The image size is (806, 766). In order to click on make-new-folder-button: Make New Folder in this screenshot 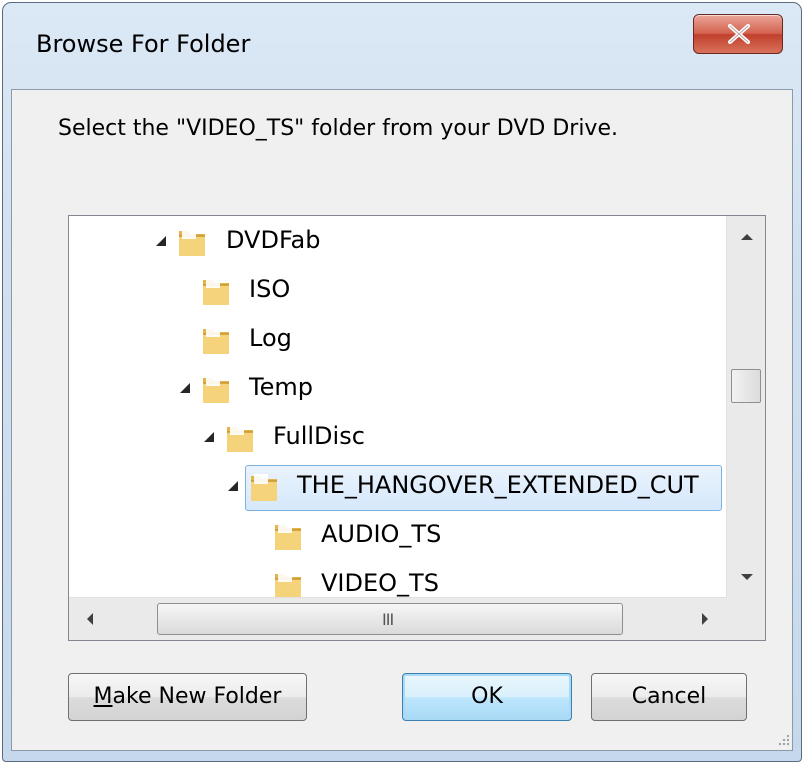, I will do `click(187, 697)`.